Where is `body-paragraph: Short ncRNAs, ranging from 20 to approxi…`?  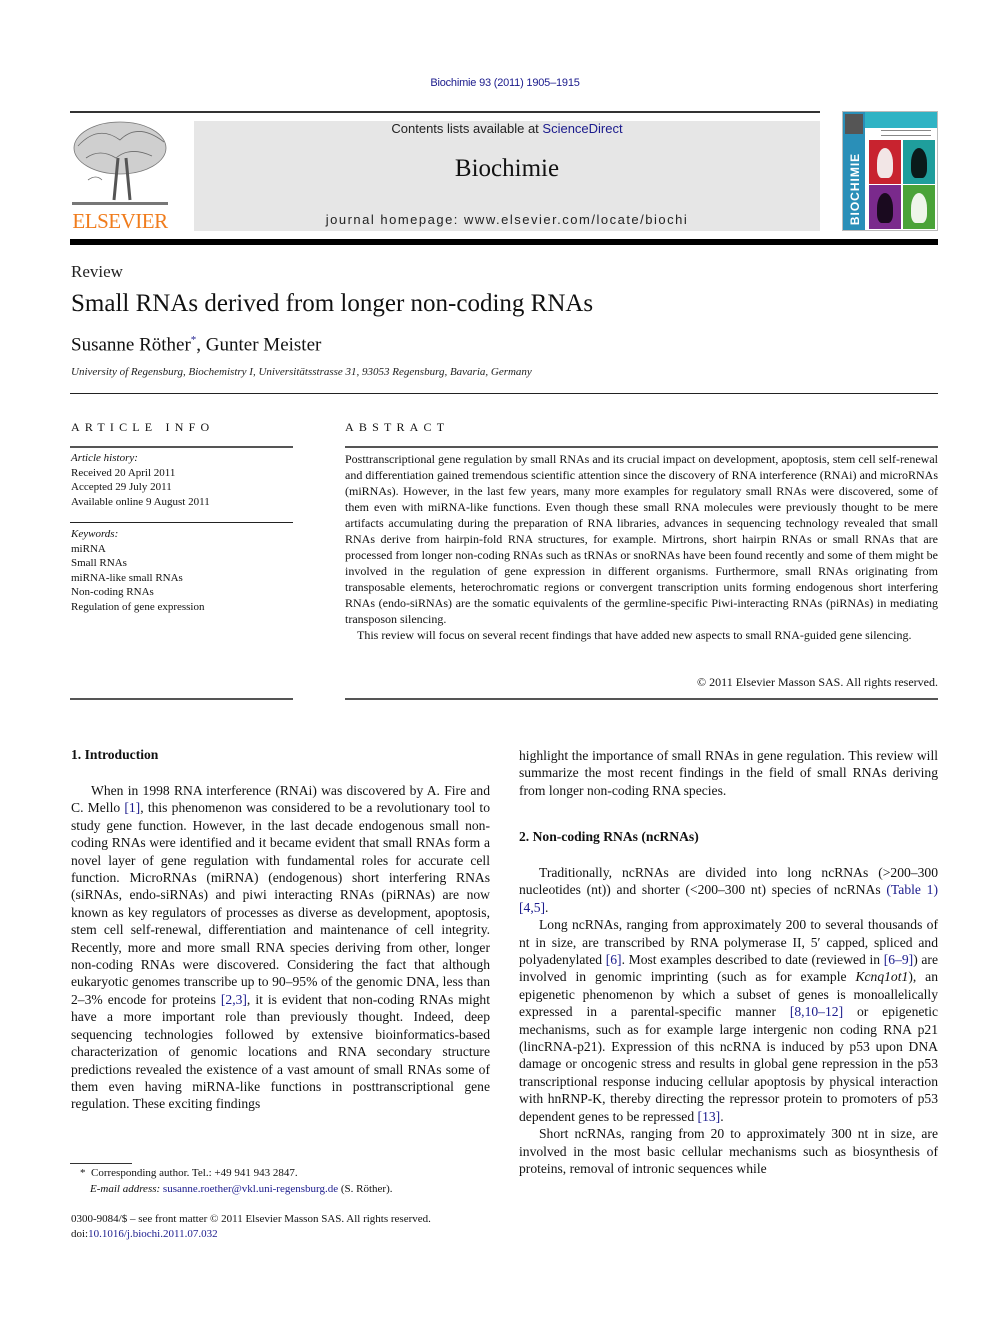
body-paragraph: Short ncRNAs, ranging from 20 to approxi… is located at coordinates (728, 1151).